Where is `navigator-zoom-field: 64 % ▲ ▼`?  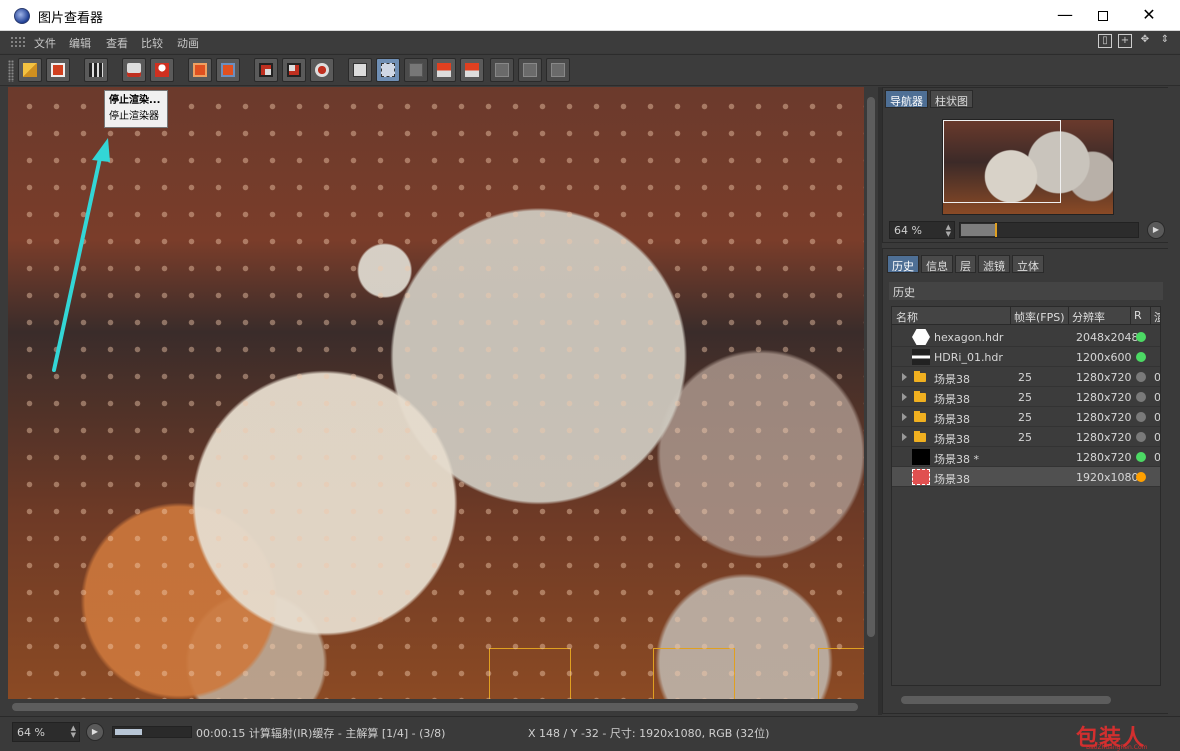 navigator-zoom-field: 64 % ▲ ▼ is located at coordinates (922, 230).